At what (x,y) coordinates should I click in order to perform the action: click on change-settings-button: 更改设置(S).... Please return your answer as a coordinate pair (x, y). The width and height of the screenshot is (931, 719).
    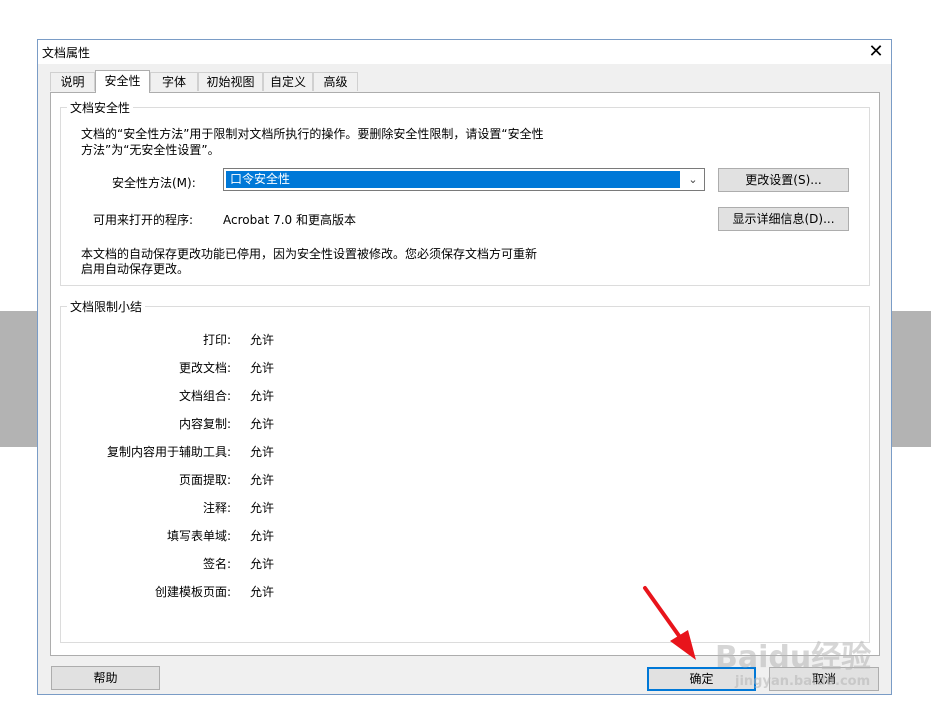
    Looking at the image, I should click on (783, 180).